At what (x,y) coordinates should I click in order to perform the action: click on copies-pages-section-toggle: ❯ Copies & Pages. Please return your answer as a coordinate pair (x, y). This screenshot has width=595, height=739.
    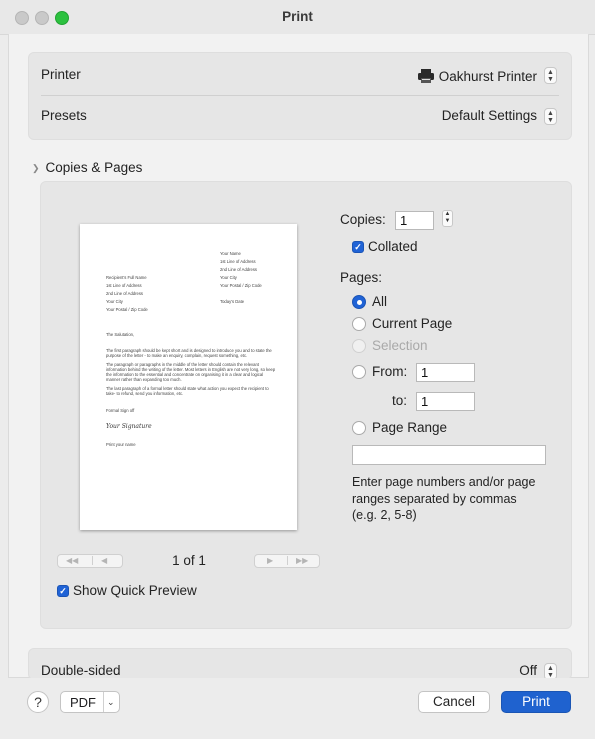
    Looking at the image, I should click on (87, 167).